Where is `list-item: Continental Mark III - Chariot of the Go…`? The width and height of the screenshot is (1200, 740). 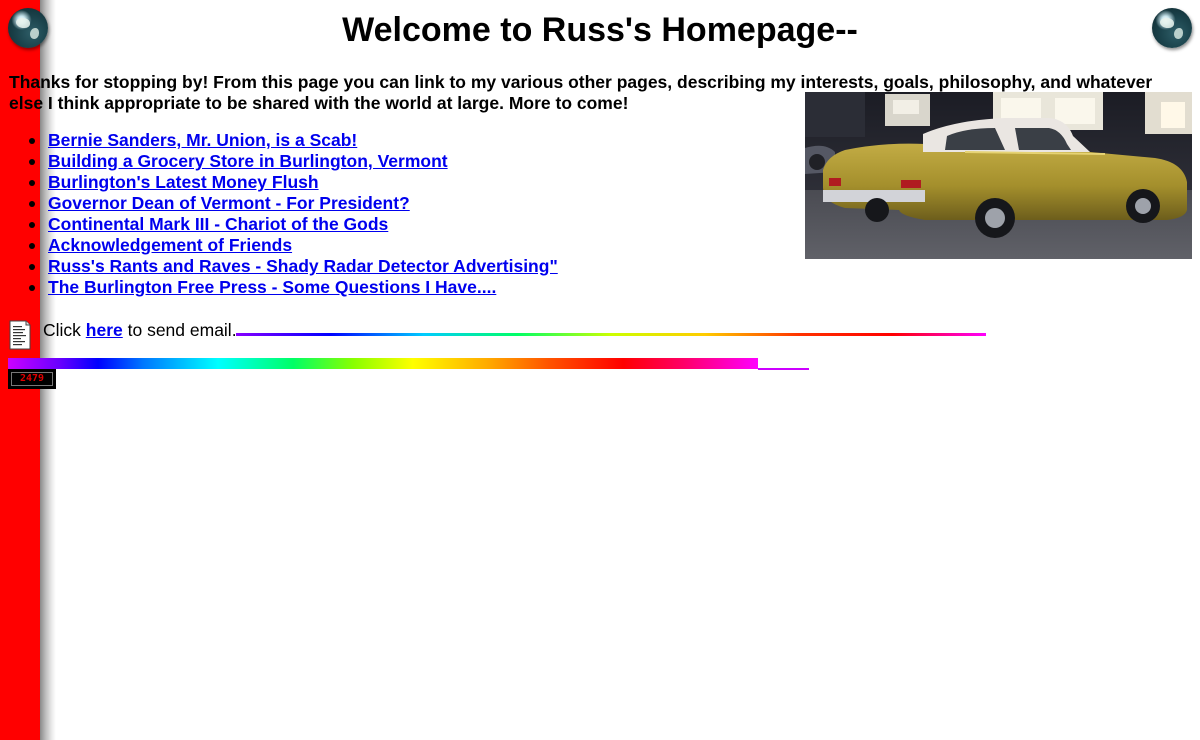
list-item: Continental Mark III - Chariot of the Go… is located at coordinates (293, 224).